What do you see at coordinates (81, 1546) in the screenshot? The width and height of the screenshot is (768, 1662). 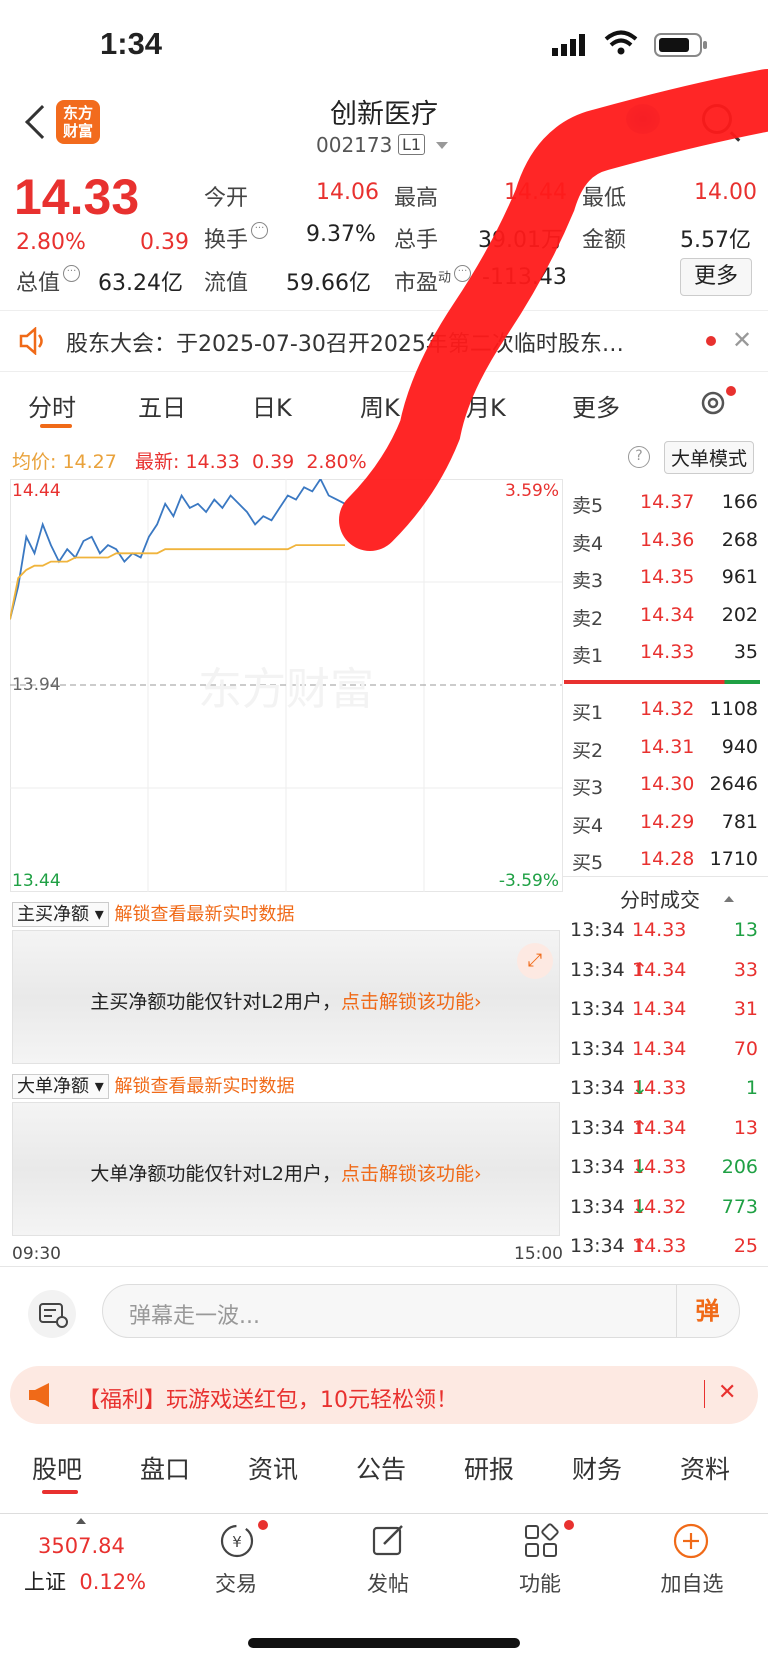 I see `index-value: 3507.84` at bounding box center [81, 1546].